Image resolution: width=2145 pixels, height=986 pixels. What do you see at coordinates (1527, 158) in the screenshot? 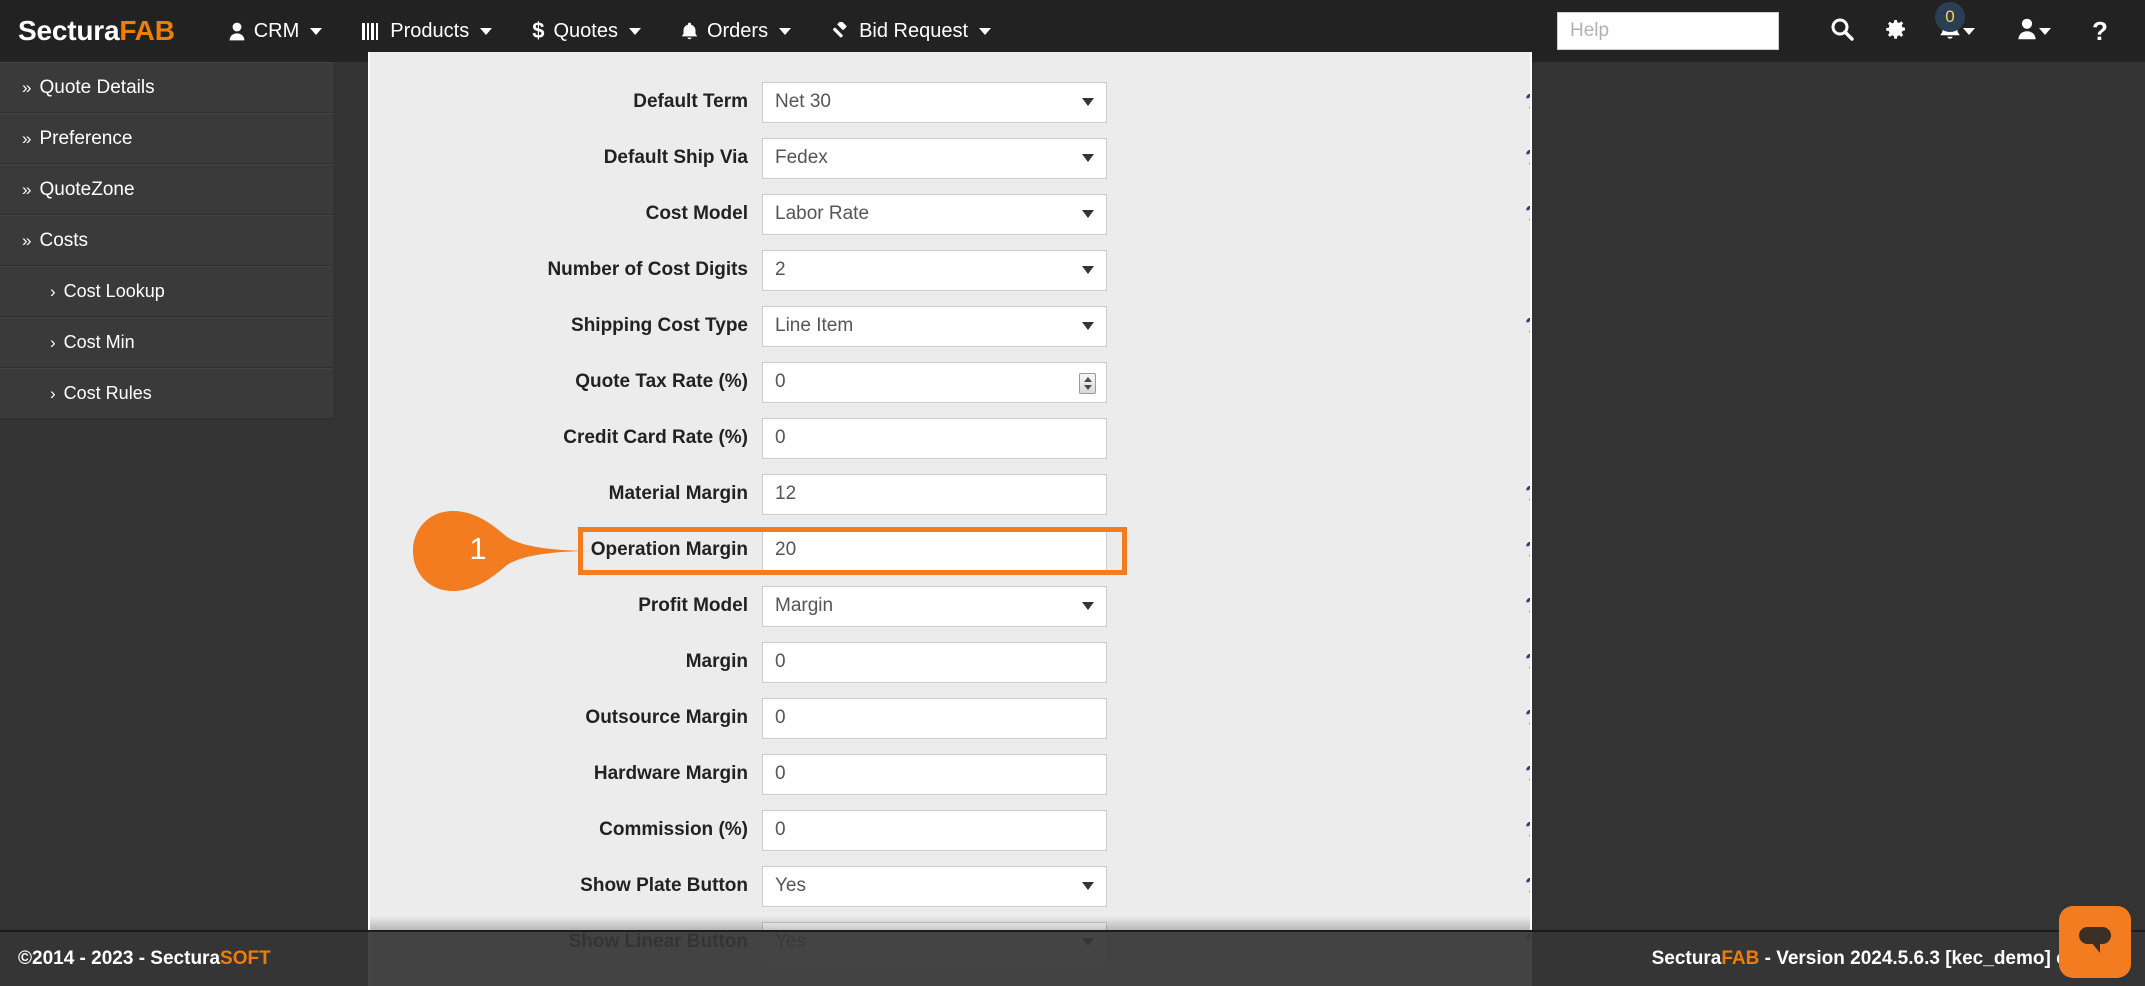
I see `help-icon-default-ship-via: ?` at bounding box center [1527, 158].